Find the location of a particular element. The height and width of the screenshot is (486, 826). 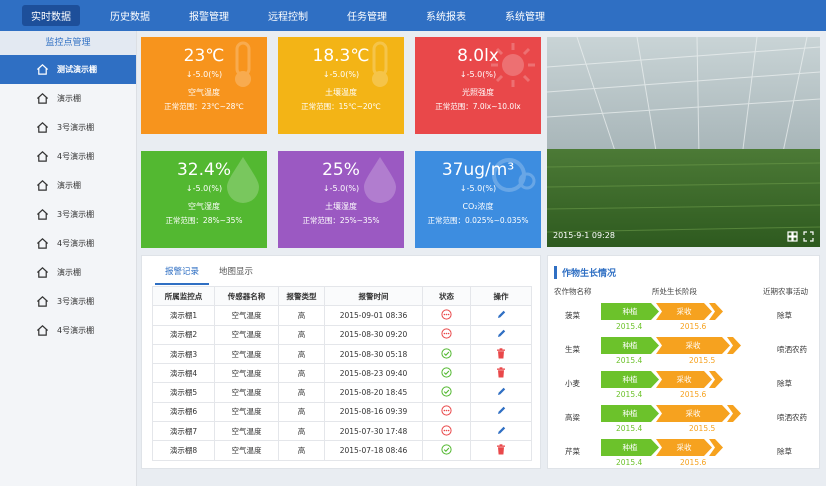

table-row: 演示棚5 空气温度高 2015-08-20 18:45 is located at coordinates (342, 392).